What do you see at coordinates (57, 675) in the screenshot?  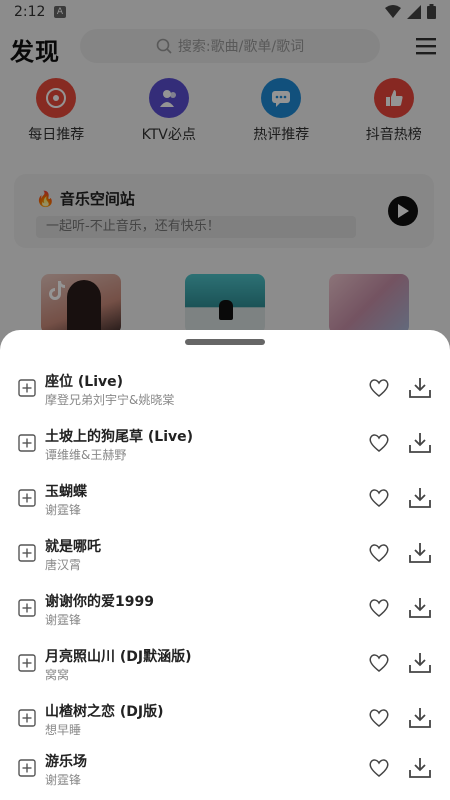 I see `song-artist: 窝窝` at bounding box center [57, 675].